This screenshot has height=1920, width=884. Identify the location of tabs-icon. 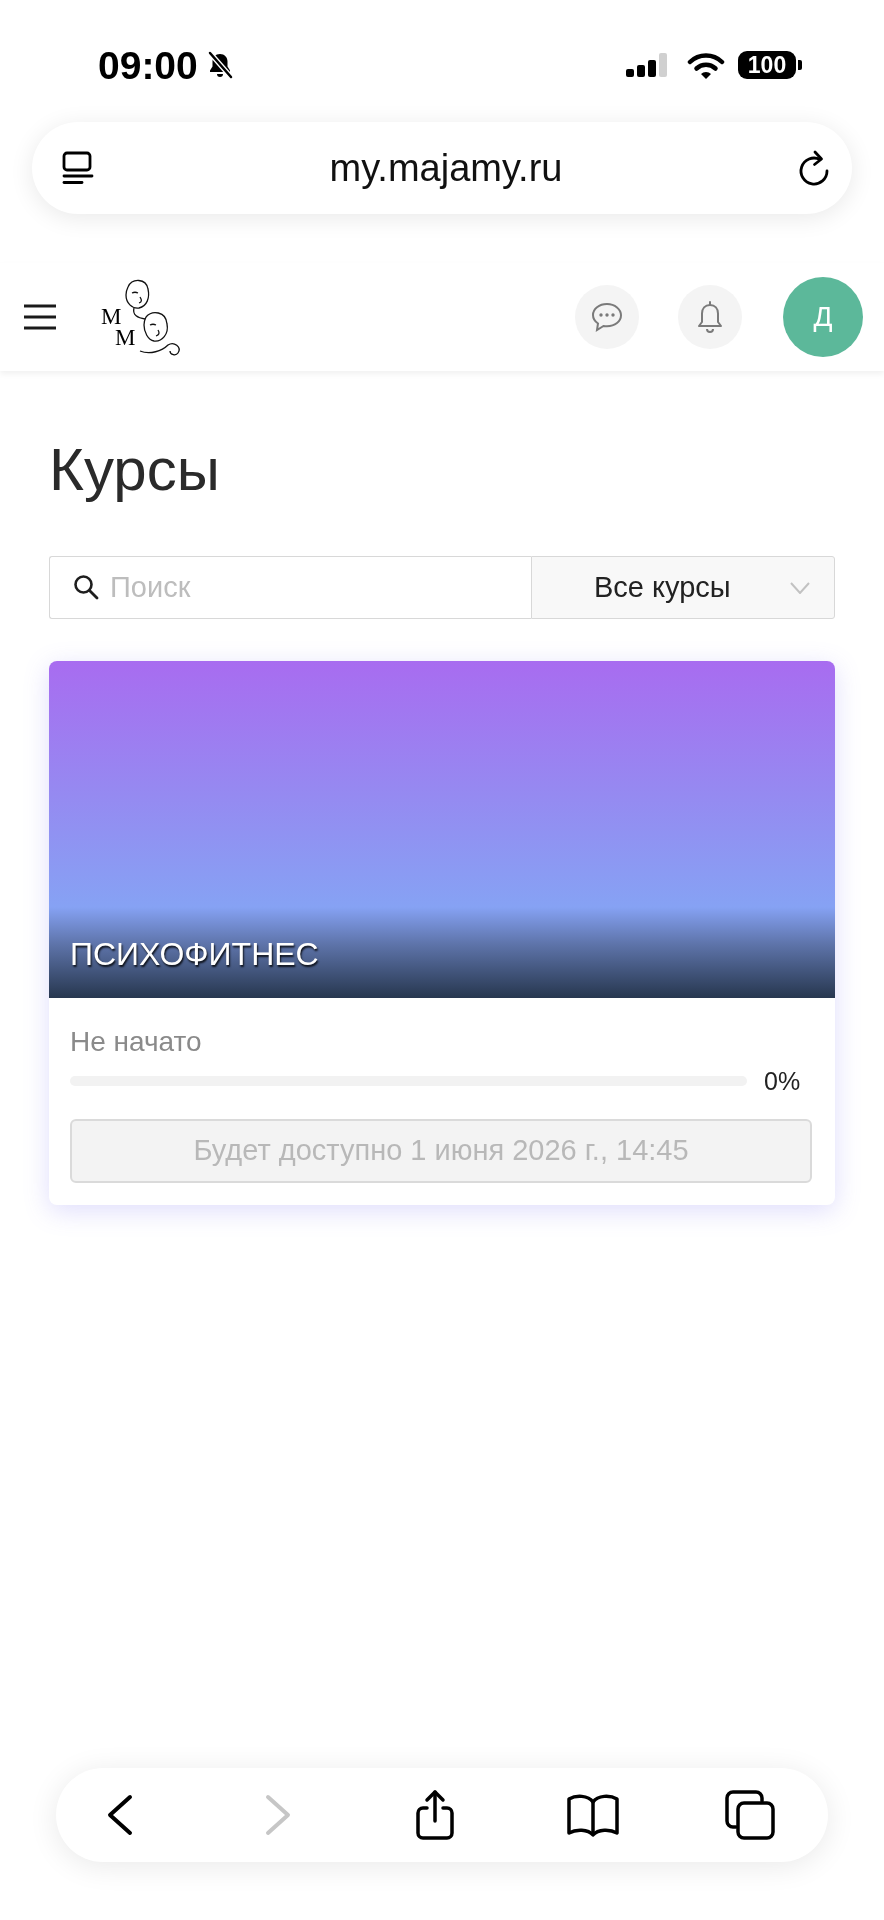
(750, 1815).